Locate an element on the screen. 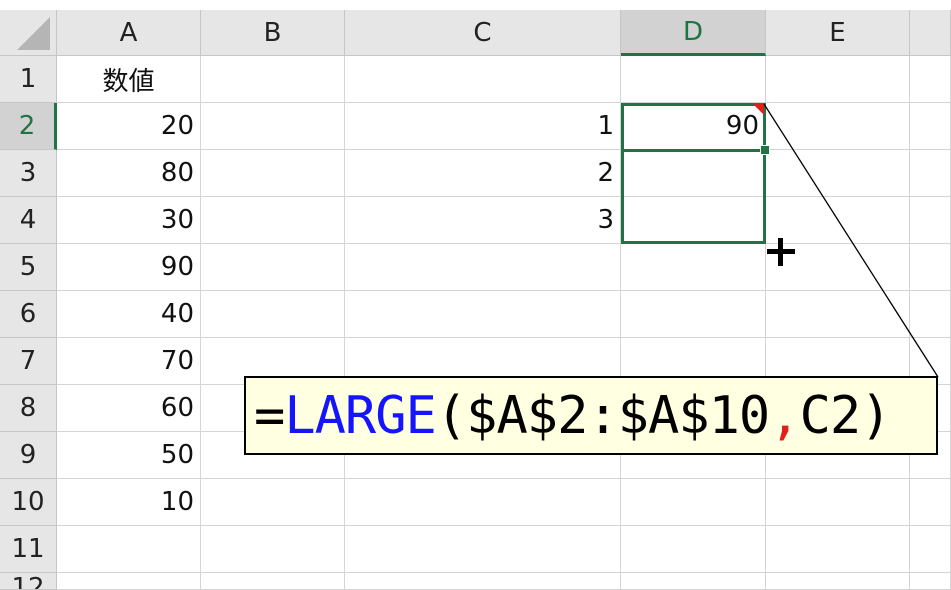 This screenshot has height=590, width=951. callout-leader-line is located at coordinates (851, 240).